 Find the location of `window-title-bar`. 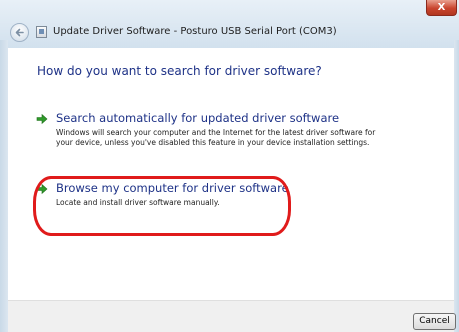

window-title-bar is located at coordinates (229, 24).